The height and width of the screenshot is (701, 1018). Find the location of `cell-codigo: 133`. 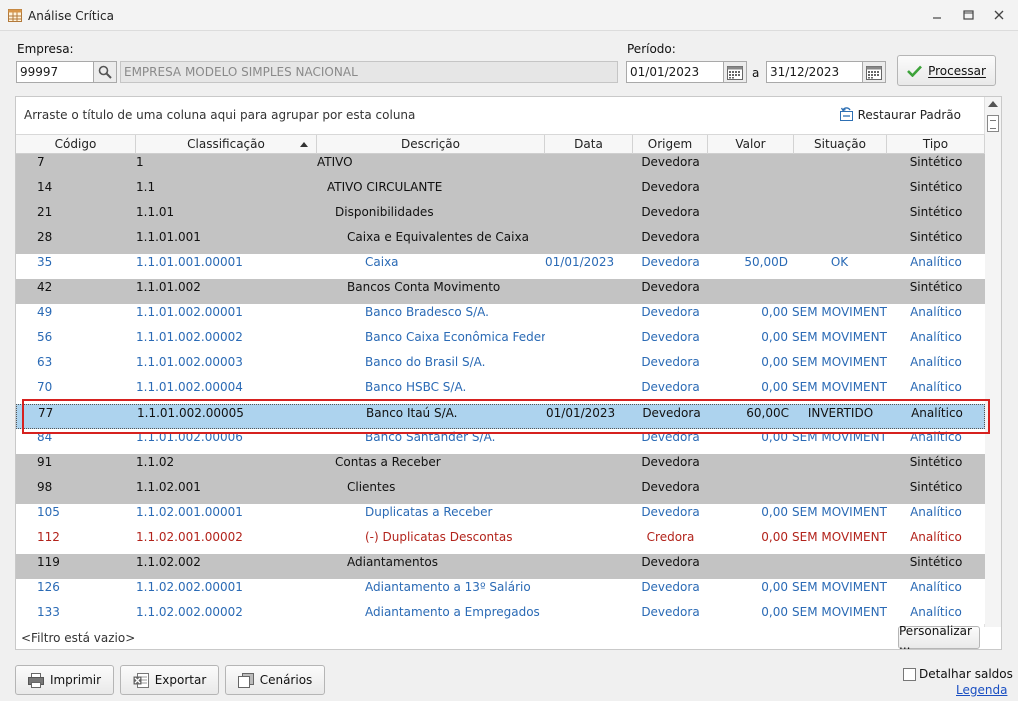

cell-codigo: 133 is located at coordinates (48, 612).